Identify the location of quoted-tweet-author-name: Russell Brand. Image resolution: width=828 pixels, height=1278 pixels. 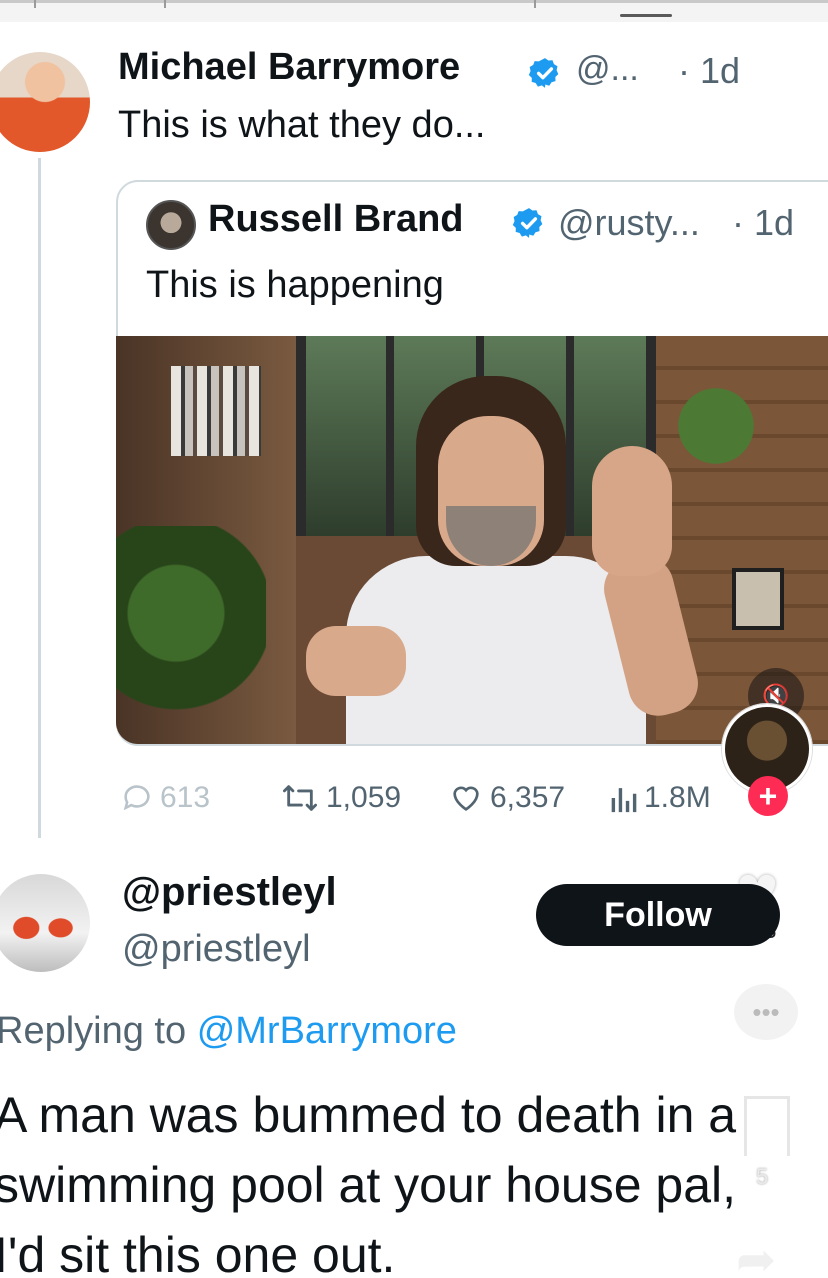
(336, 219).